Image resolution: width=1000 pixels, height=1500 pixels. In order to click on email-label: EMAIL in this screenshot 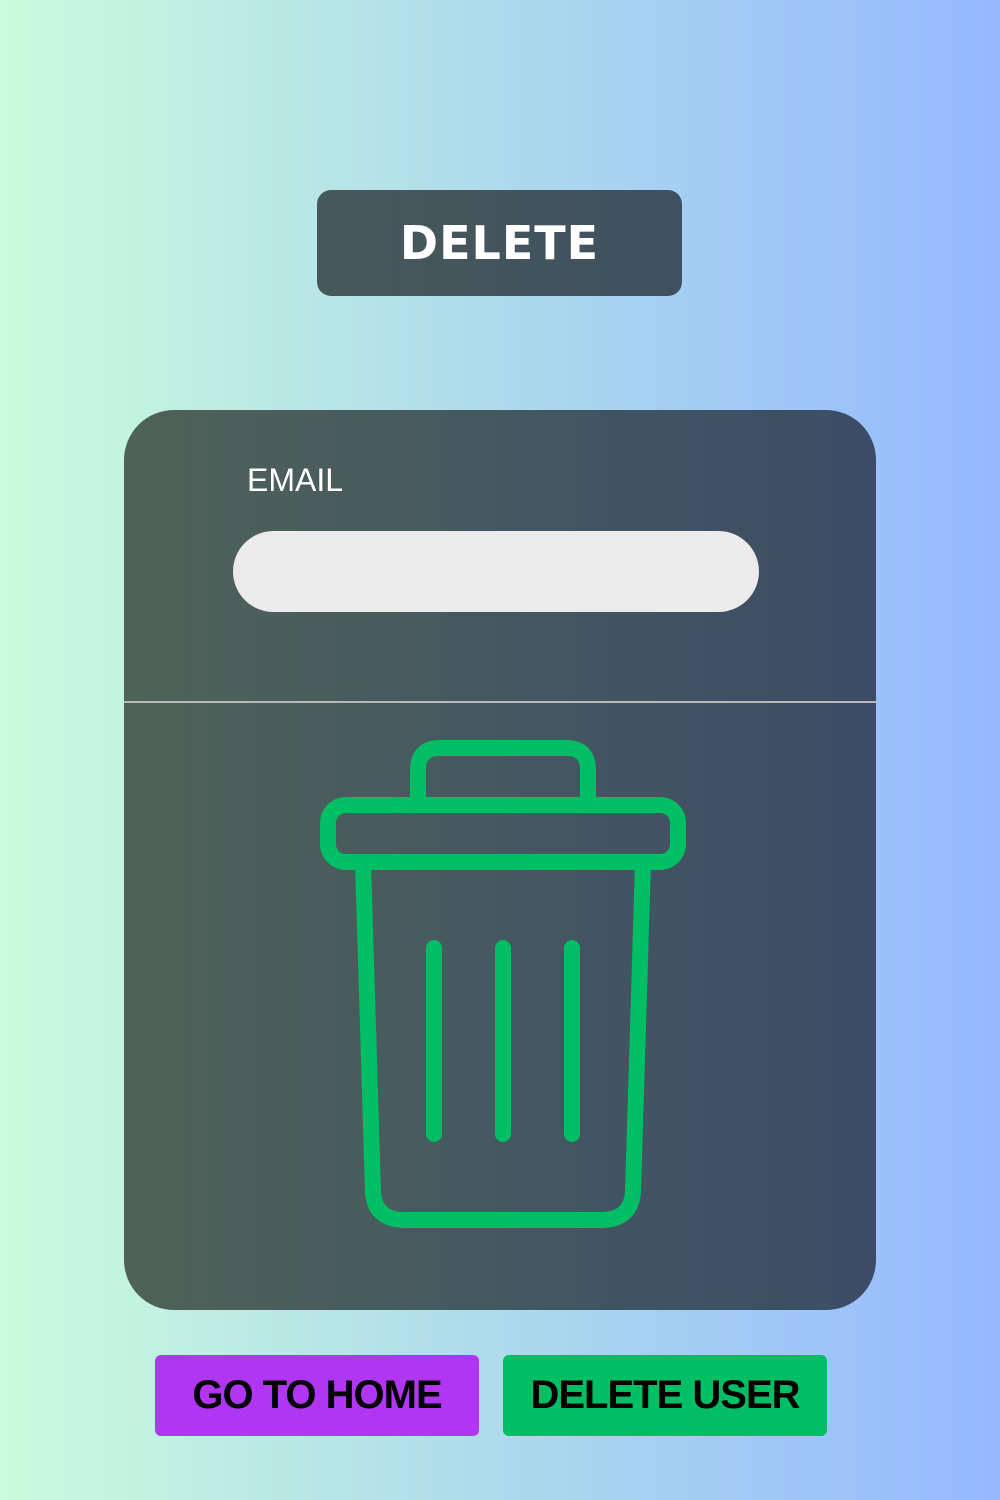, I will do `click(295, 480)`.